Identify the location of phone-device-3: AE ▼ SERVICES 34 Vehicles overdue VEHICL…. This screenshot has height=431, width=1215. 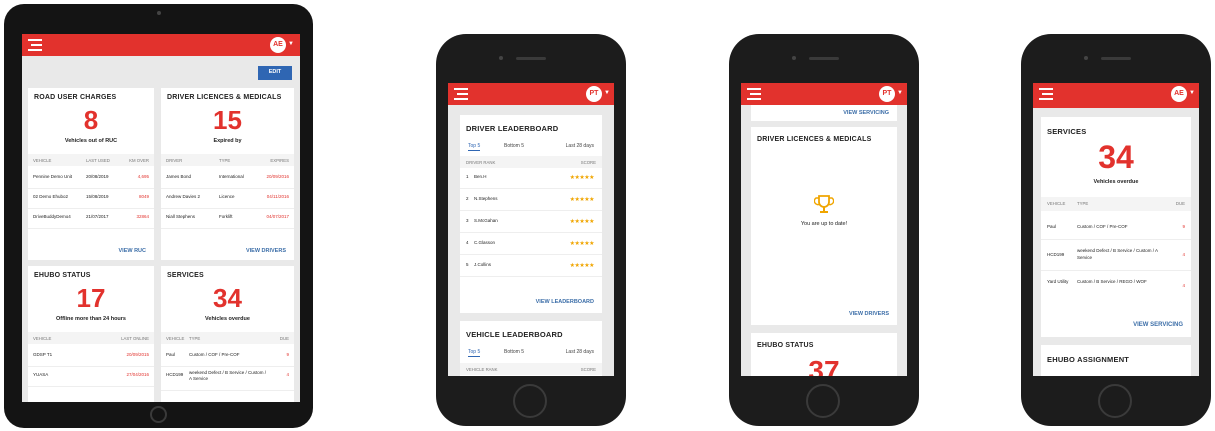
(1116, 230).